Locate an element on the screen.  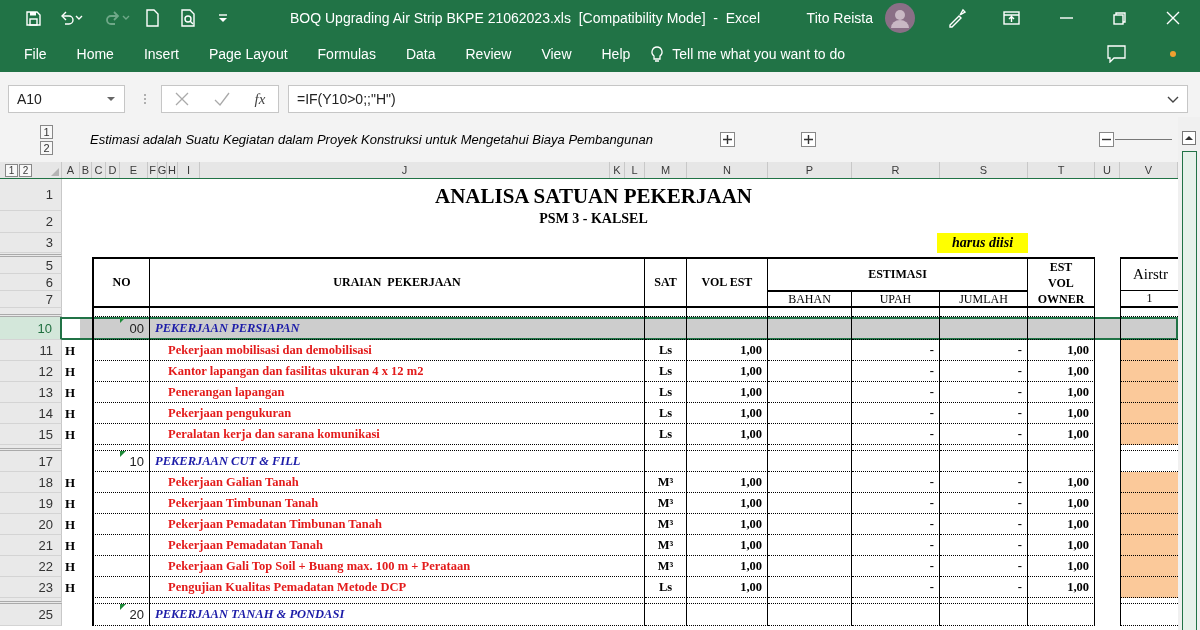
column-header: E is located at coordinates (134, 170).